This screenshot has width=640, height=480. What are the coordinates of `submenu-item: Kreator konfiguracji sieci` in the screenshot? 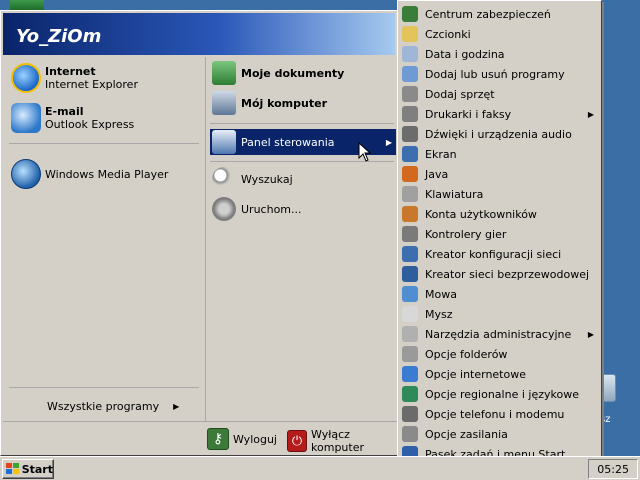 It's located at (500, 254).